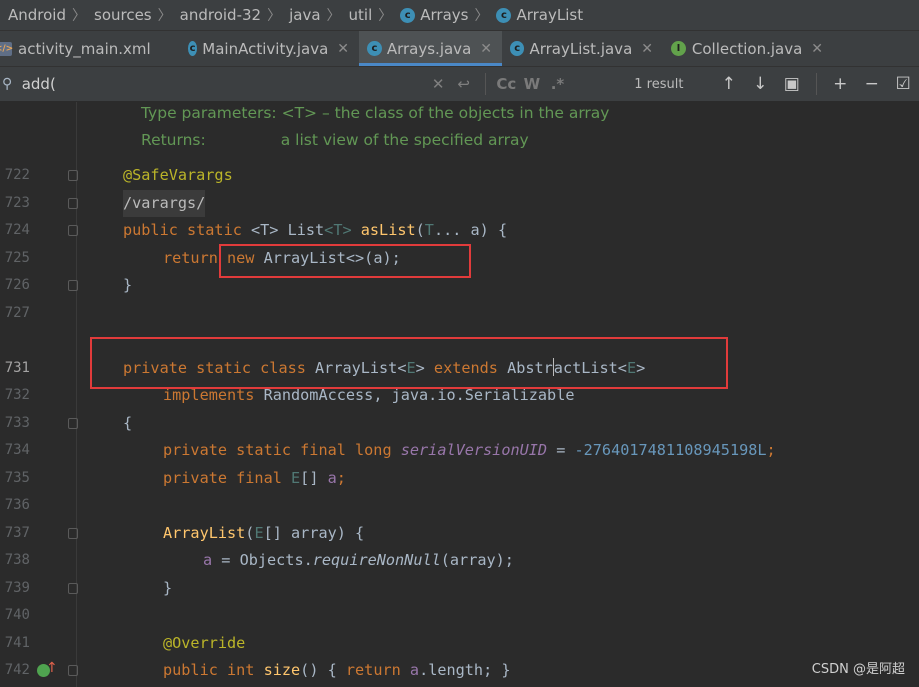  Describe the element at coordinates (558, 84) in the screenshot. I see `regex-button: .*` at that location.